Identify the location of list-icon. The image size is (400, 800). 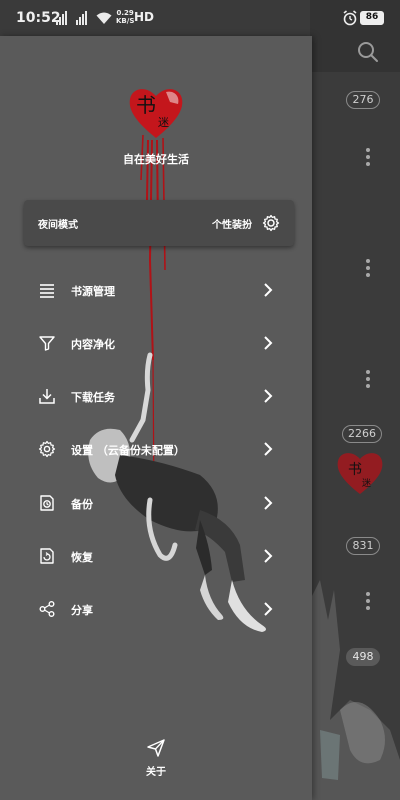
(47, 291).